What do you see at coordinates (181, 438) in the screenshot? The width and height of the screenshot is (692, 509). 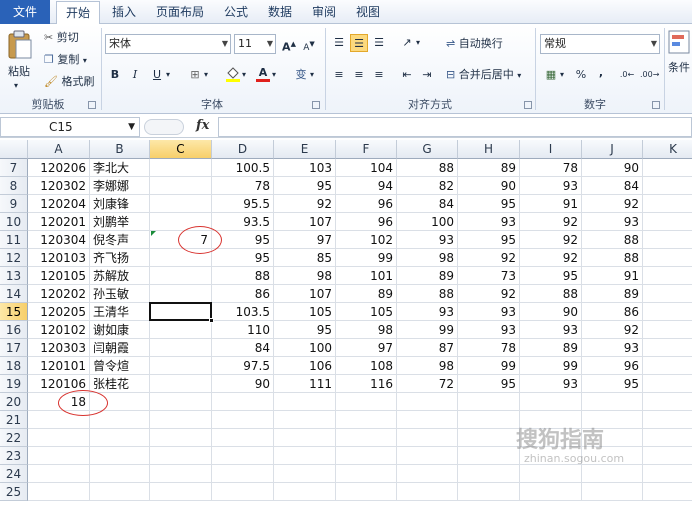 I see `cell-c22` at bounding box center [181, 438].